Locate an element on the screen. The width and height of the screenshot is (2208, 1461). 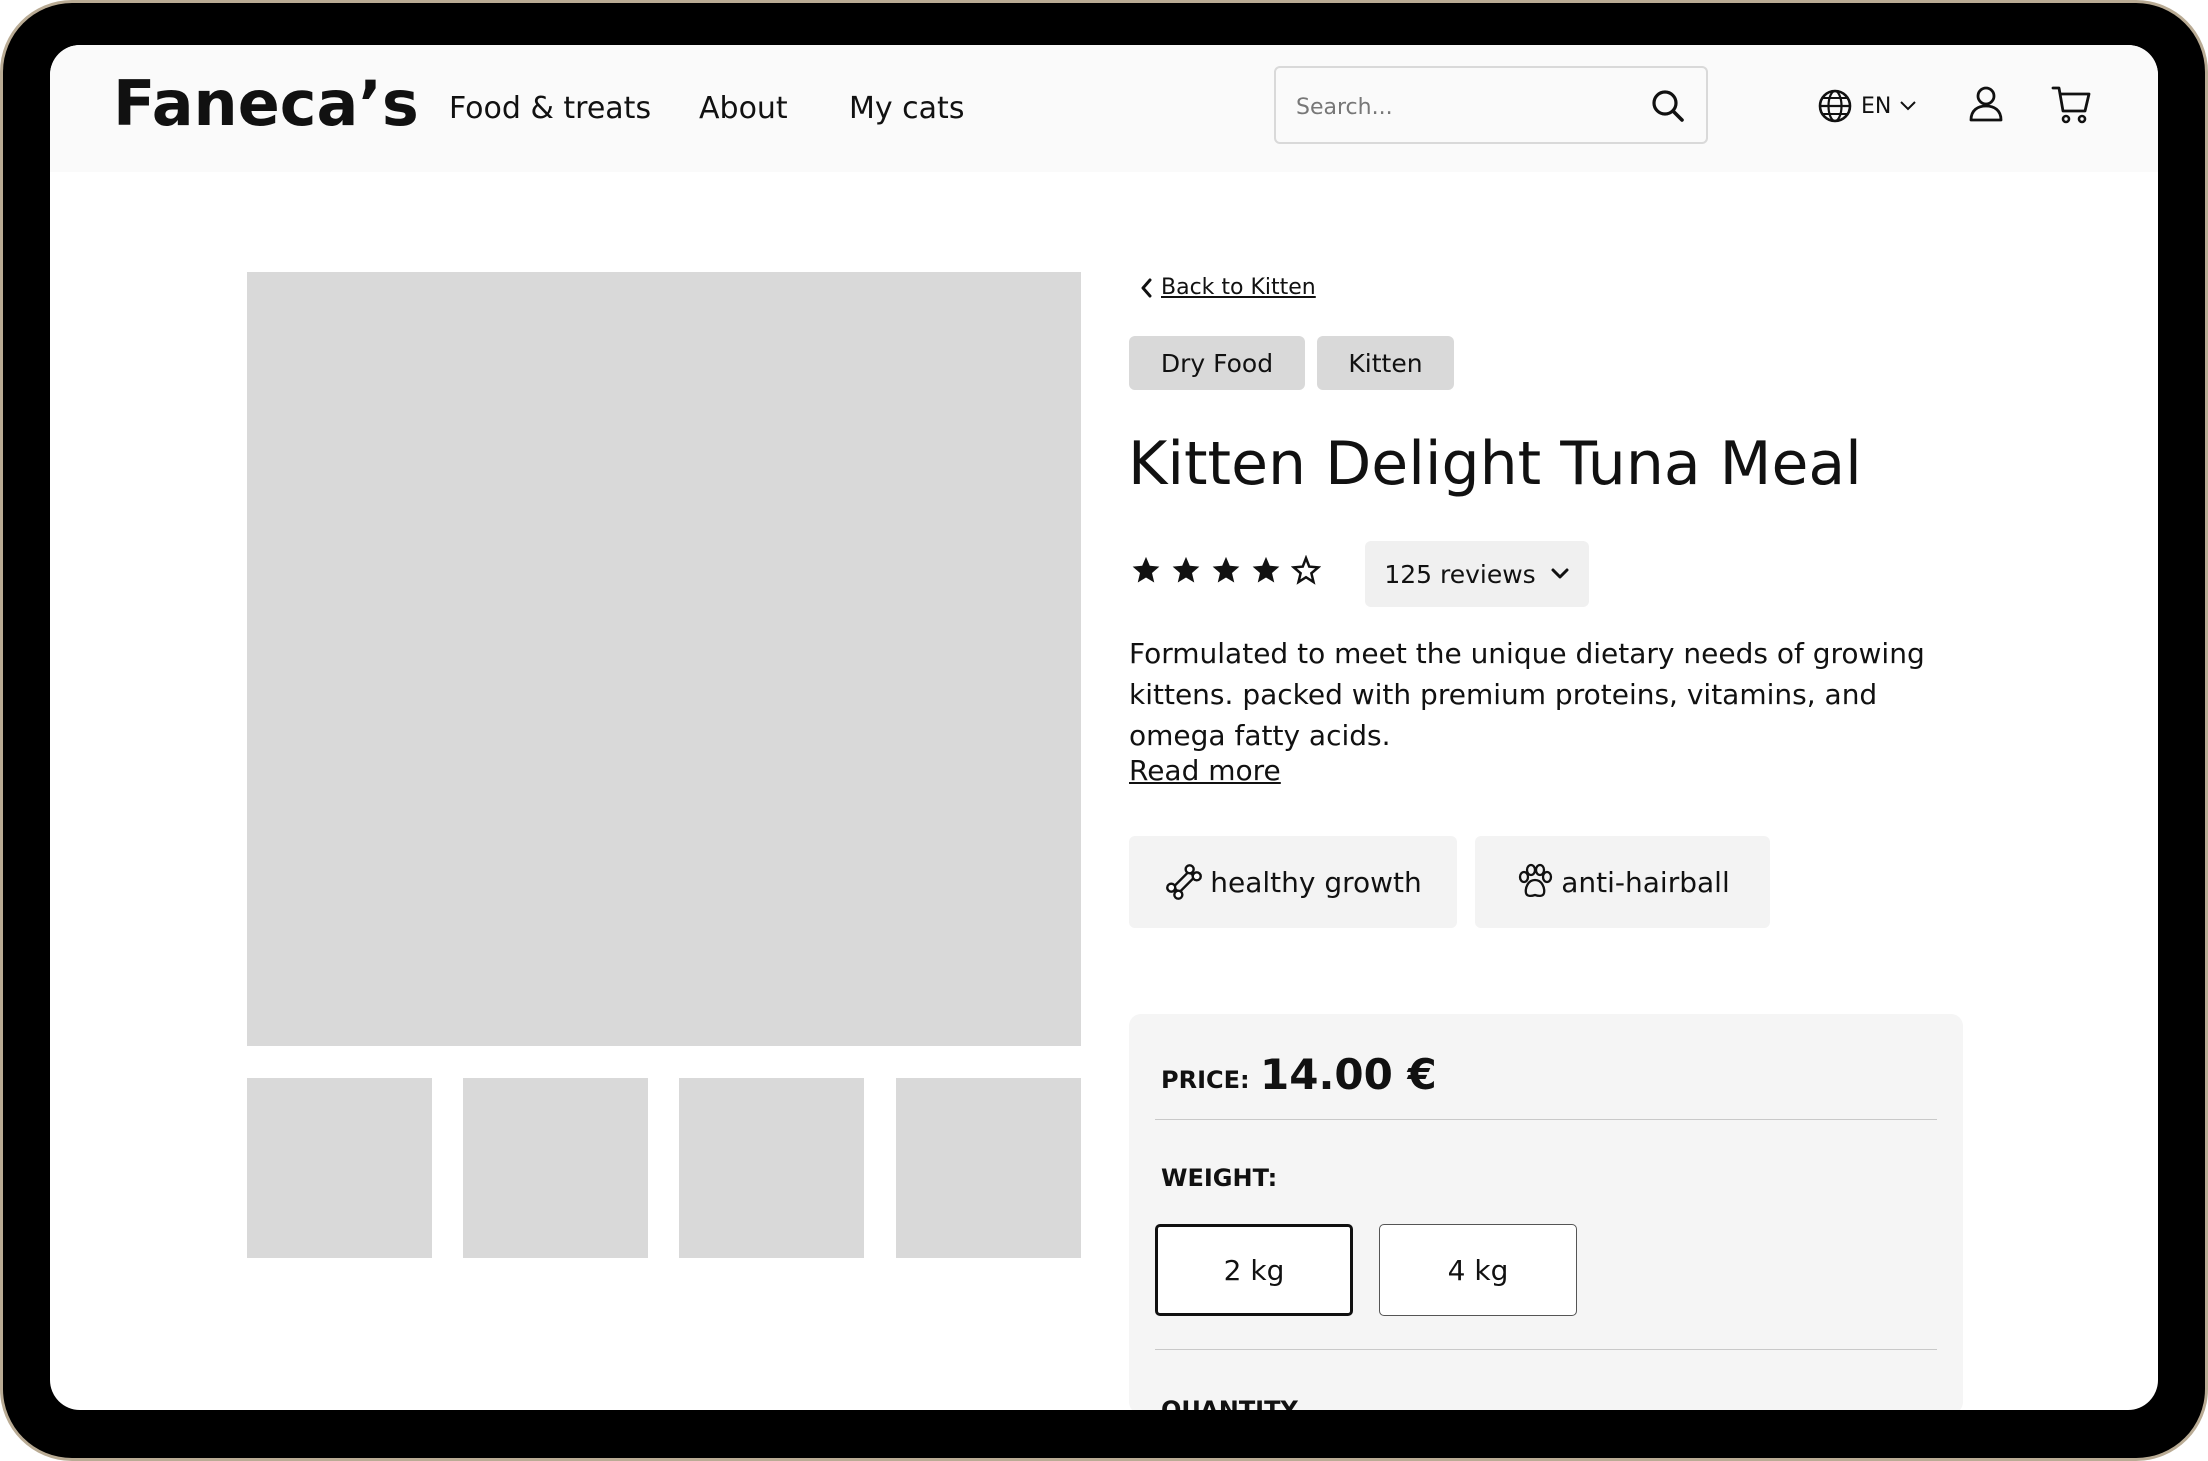
benefit-anti-hairball: anti-hairball is located at coordinates (1622, 882).